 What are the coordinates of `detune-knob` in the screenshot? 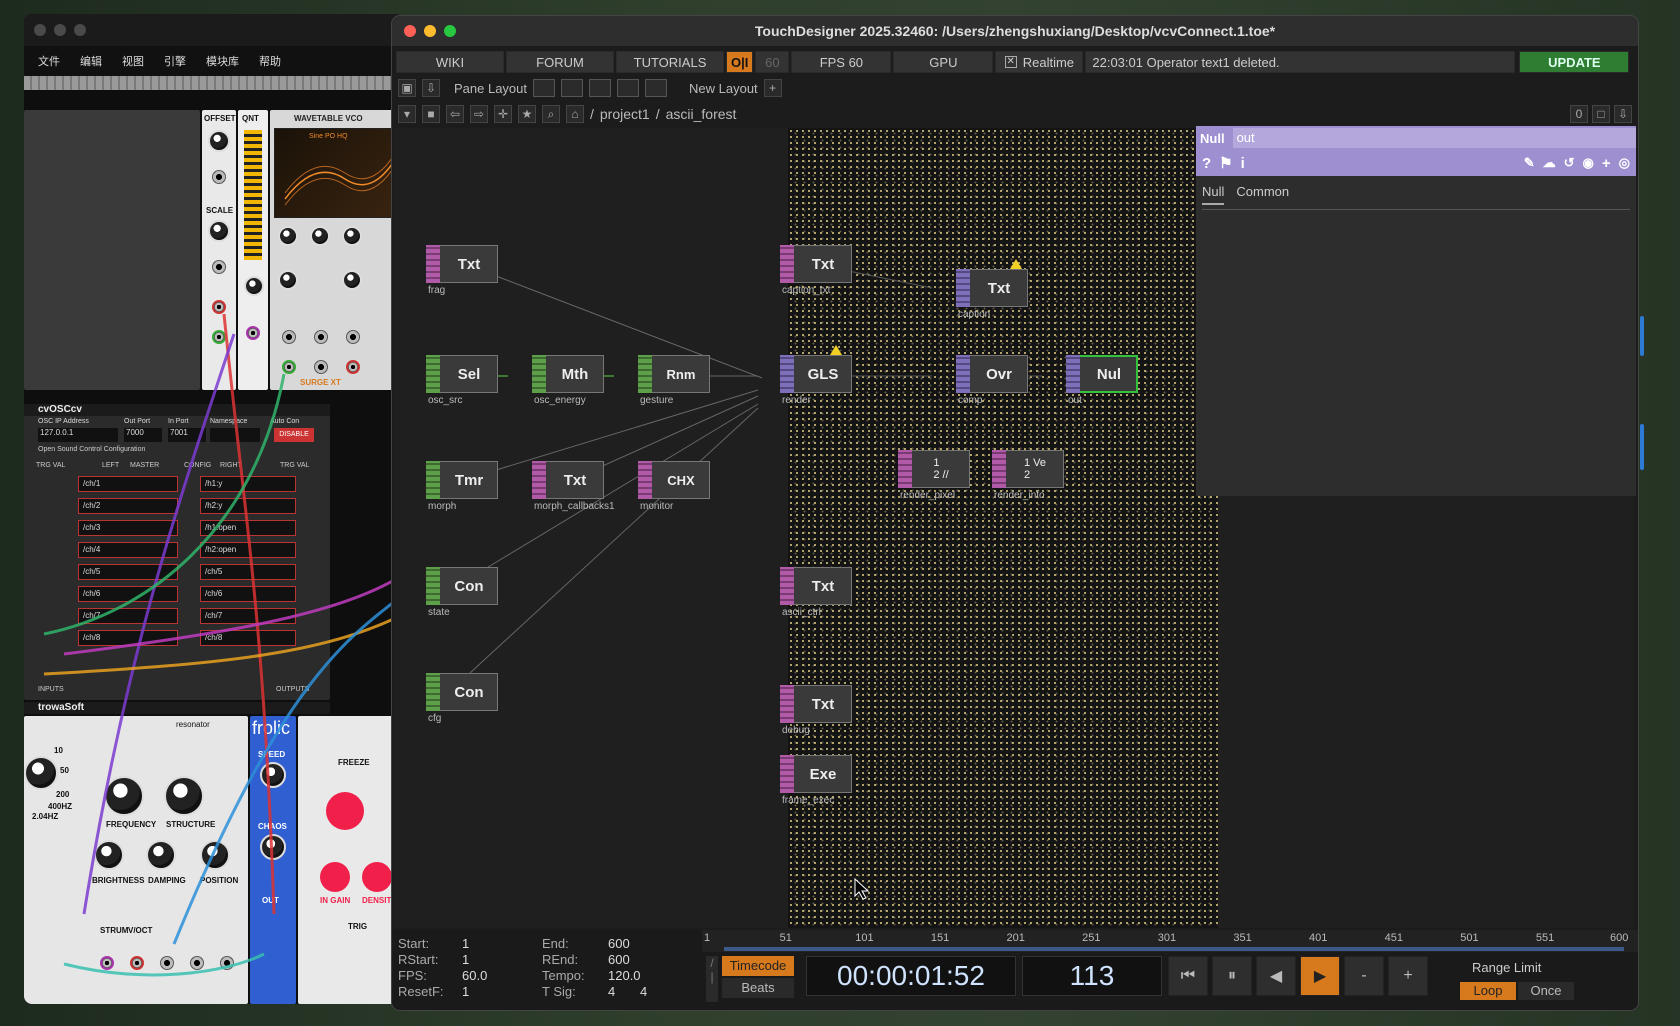 It's located at (288, 280).